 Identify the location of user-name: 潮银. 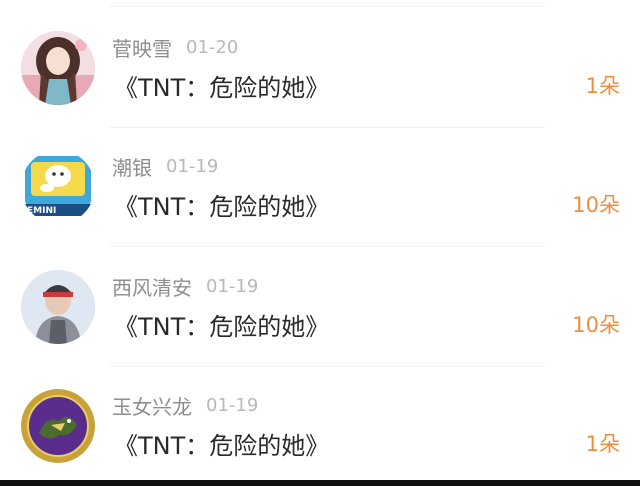
(132, 166).